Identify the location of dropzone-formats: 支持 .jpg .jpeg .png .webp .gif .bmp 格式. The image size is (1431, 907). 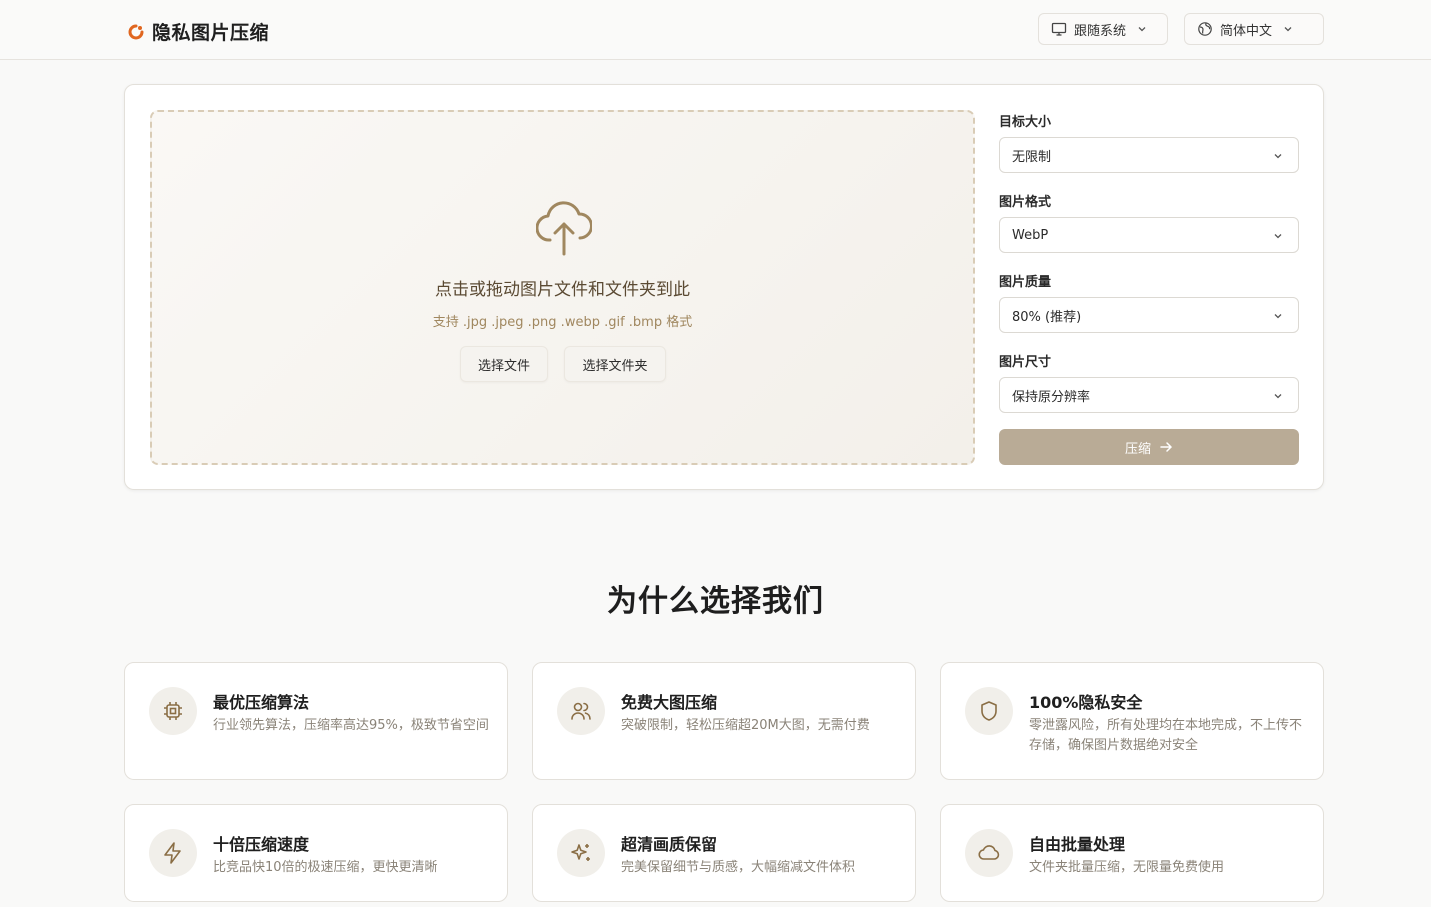
(562, 322).